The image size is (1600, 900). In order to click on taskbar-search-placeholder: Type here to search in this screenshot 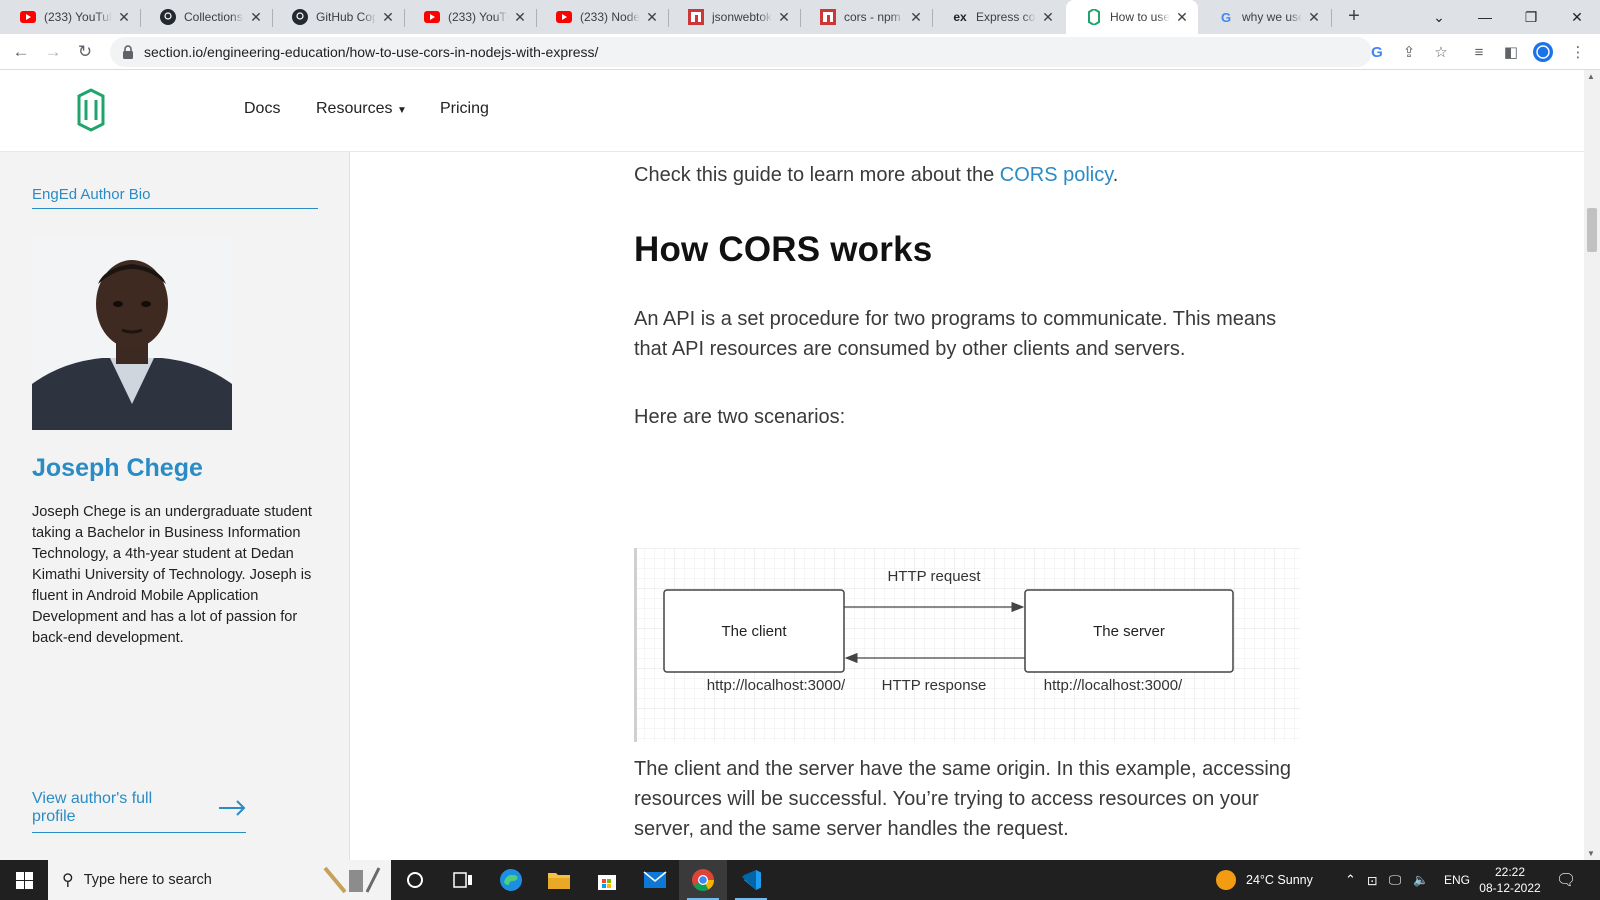, I will do `click(147, 880)`.